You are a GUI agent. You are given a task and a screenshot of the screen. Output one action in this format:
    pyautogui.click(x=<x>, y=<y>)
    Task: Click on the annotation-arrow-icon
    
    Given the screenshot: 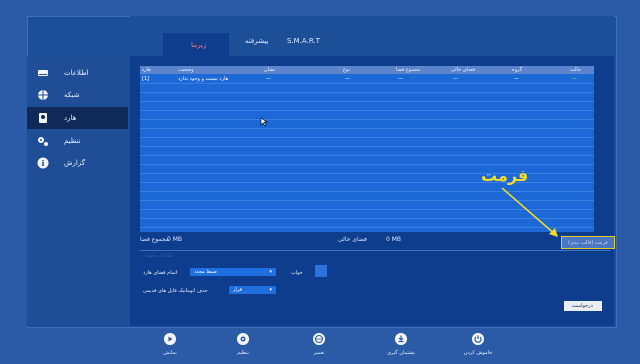 What is the action you would take?
    pyautogui.click(x=529, y=212)
    